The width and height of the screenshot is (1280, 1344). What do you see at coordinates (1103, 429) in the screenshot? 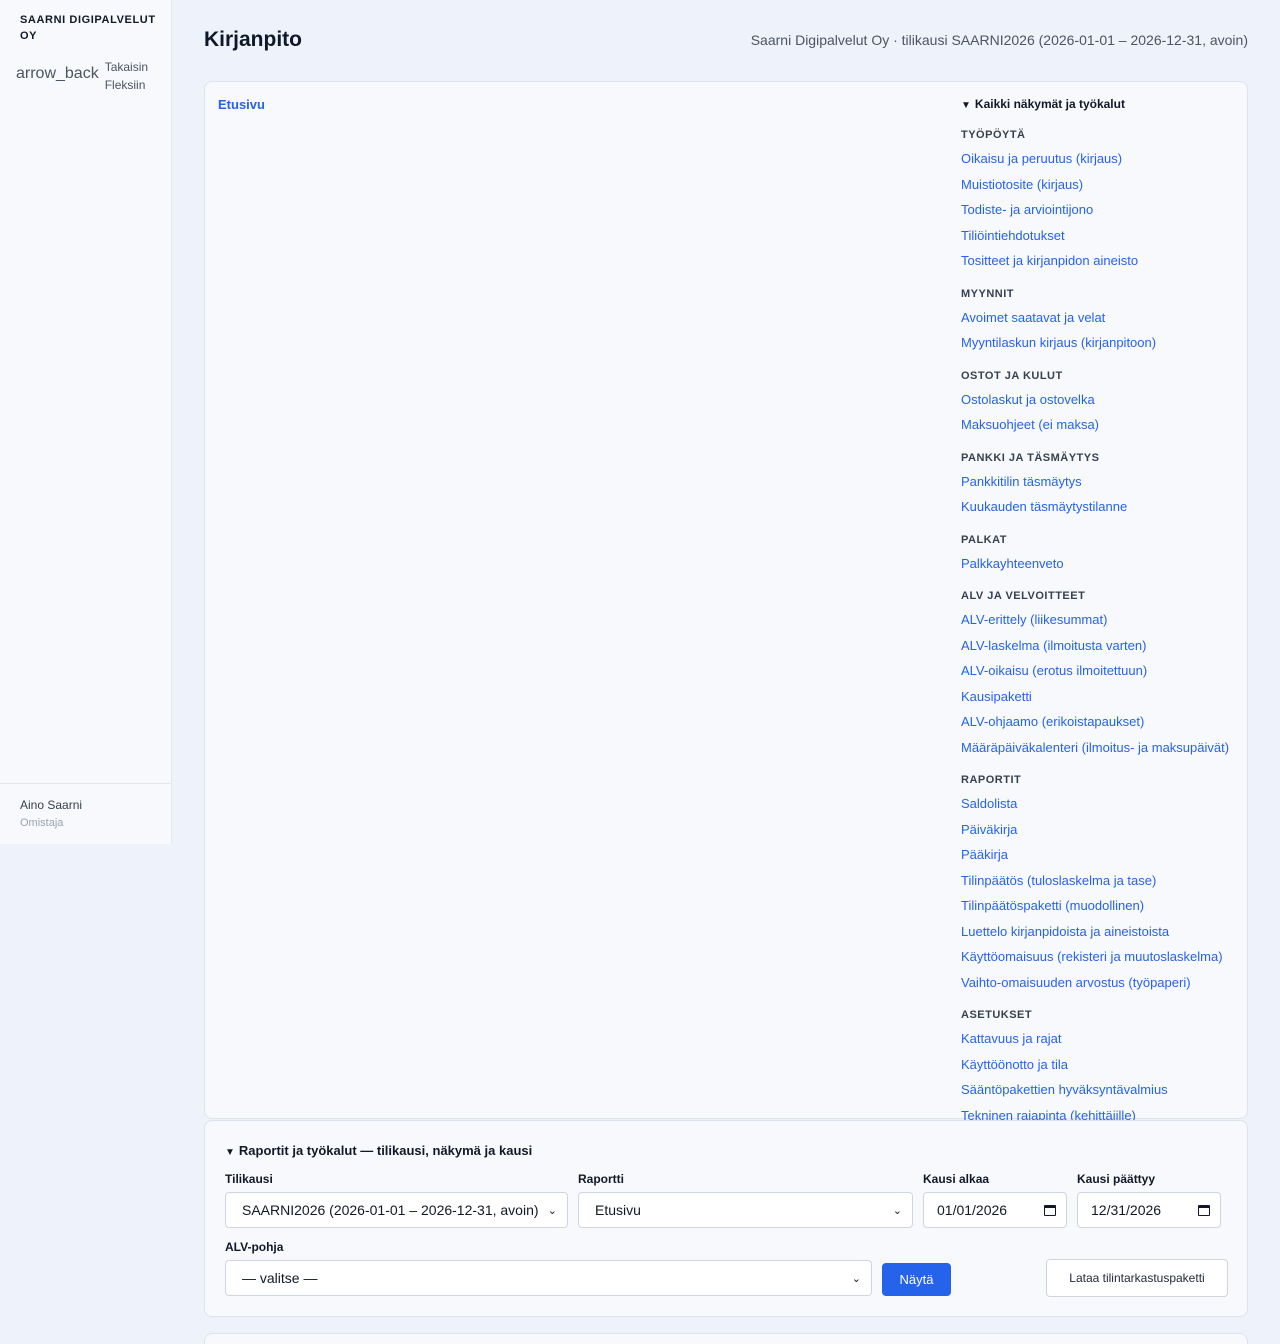
I see `nav-link: Maksuohjeet (ei maksa)` at bounding box center [1103, 429].